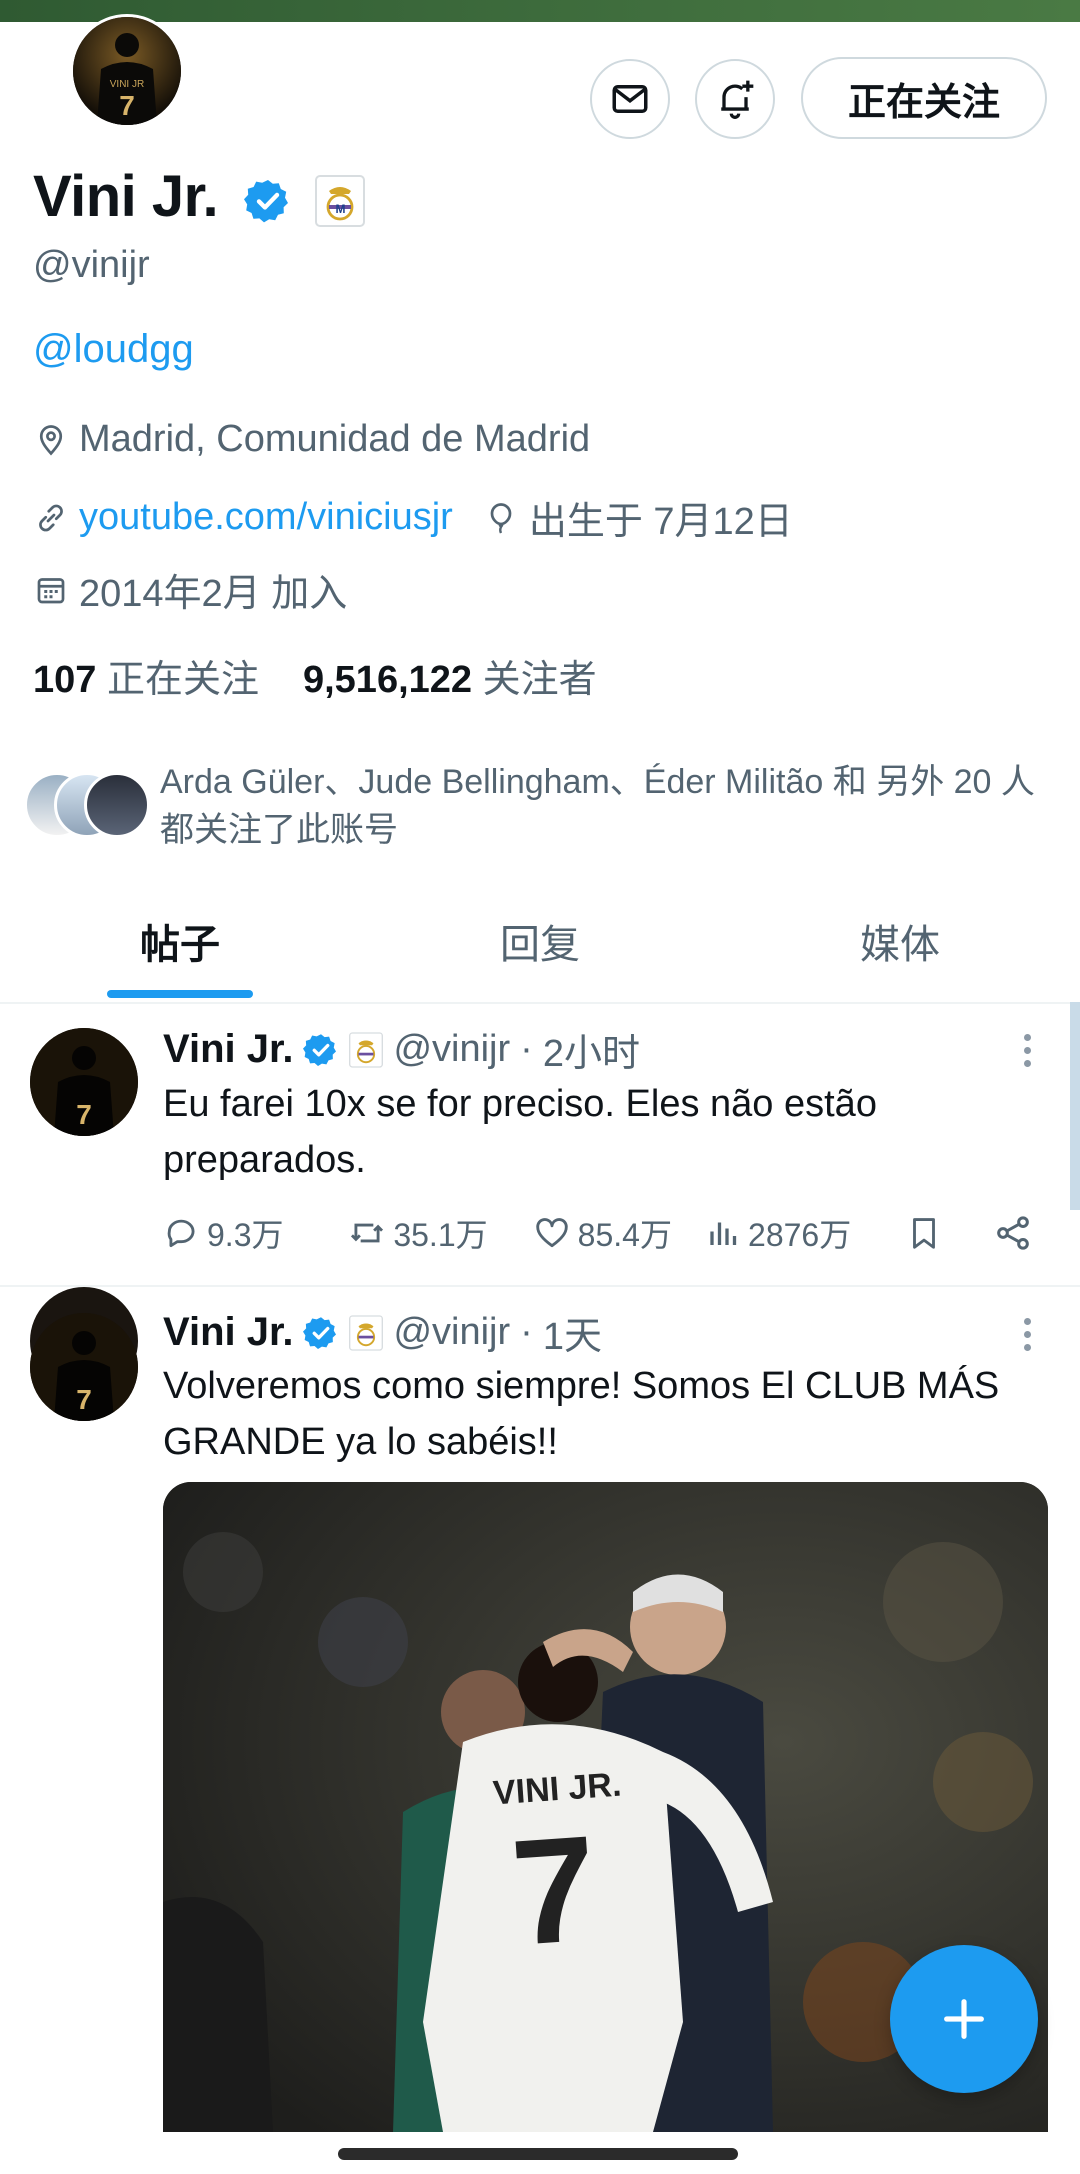 The height and width of the screenshot is (2174, 1080). I want to click on followers-count: 9,516,122, so click(387, 680).